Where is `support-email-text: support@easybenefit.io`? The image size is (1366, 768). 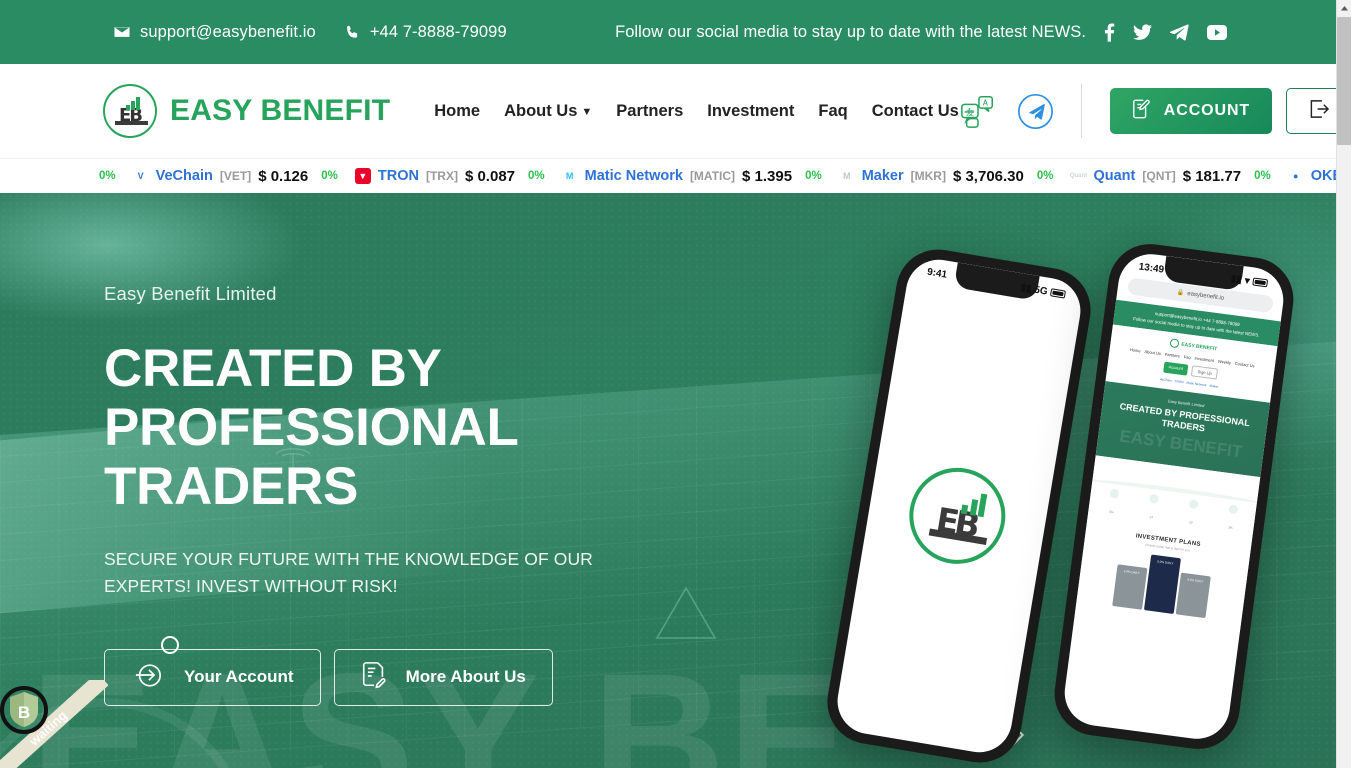
support-email-text: support@easybenefit.io is located at coordinates (228, 31).